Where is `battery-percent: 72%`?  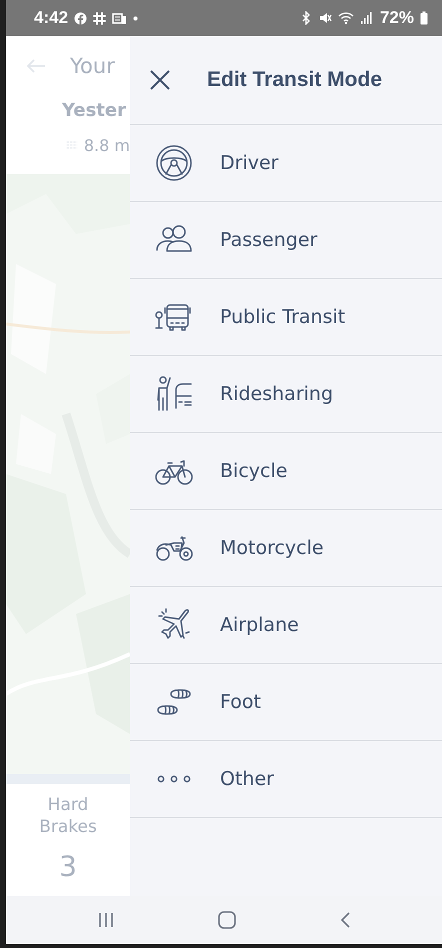 battery-percent: 72% is located at coordinates (397, 18).